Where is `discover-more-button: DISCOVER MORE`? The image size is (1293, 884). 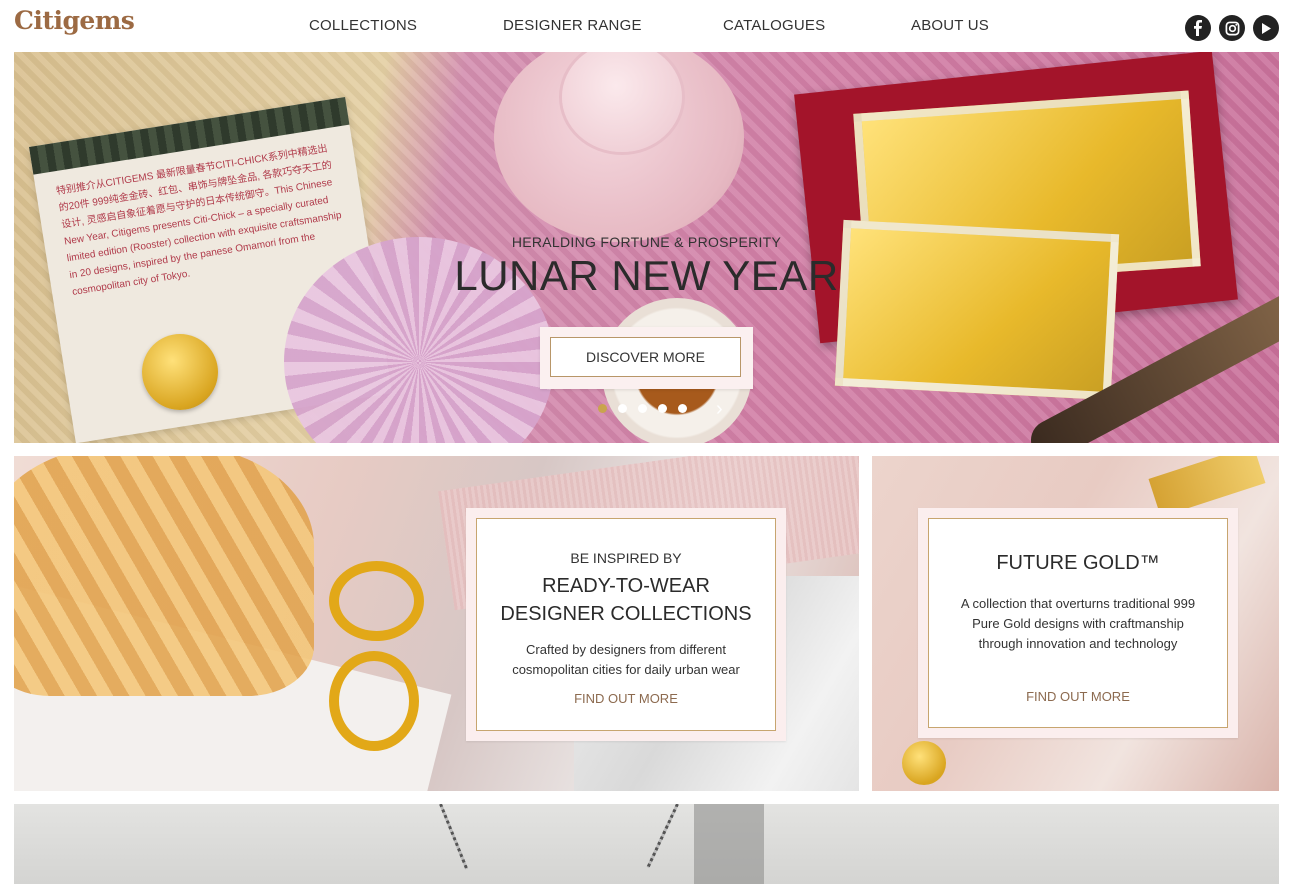
discover-more-button: DISCOVER MORE is located at coordinates (645, 357).